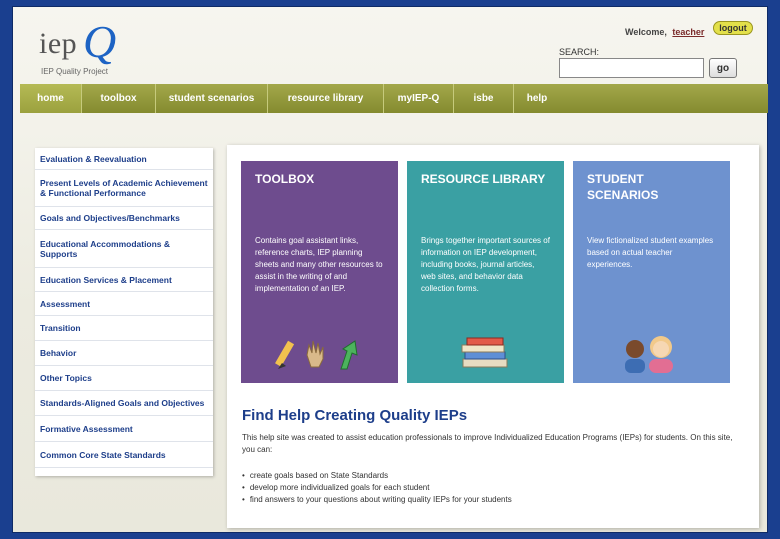  I want to click on nav-help: help, so click(537, 98).